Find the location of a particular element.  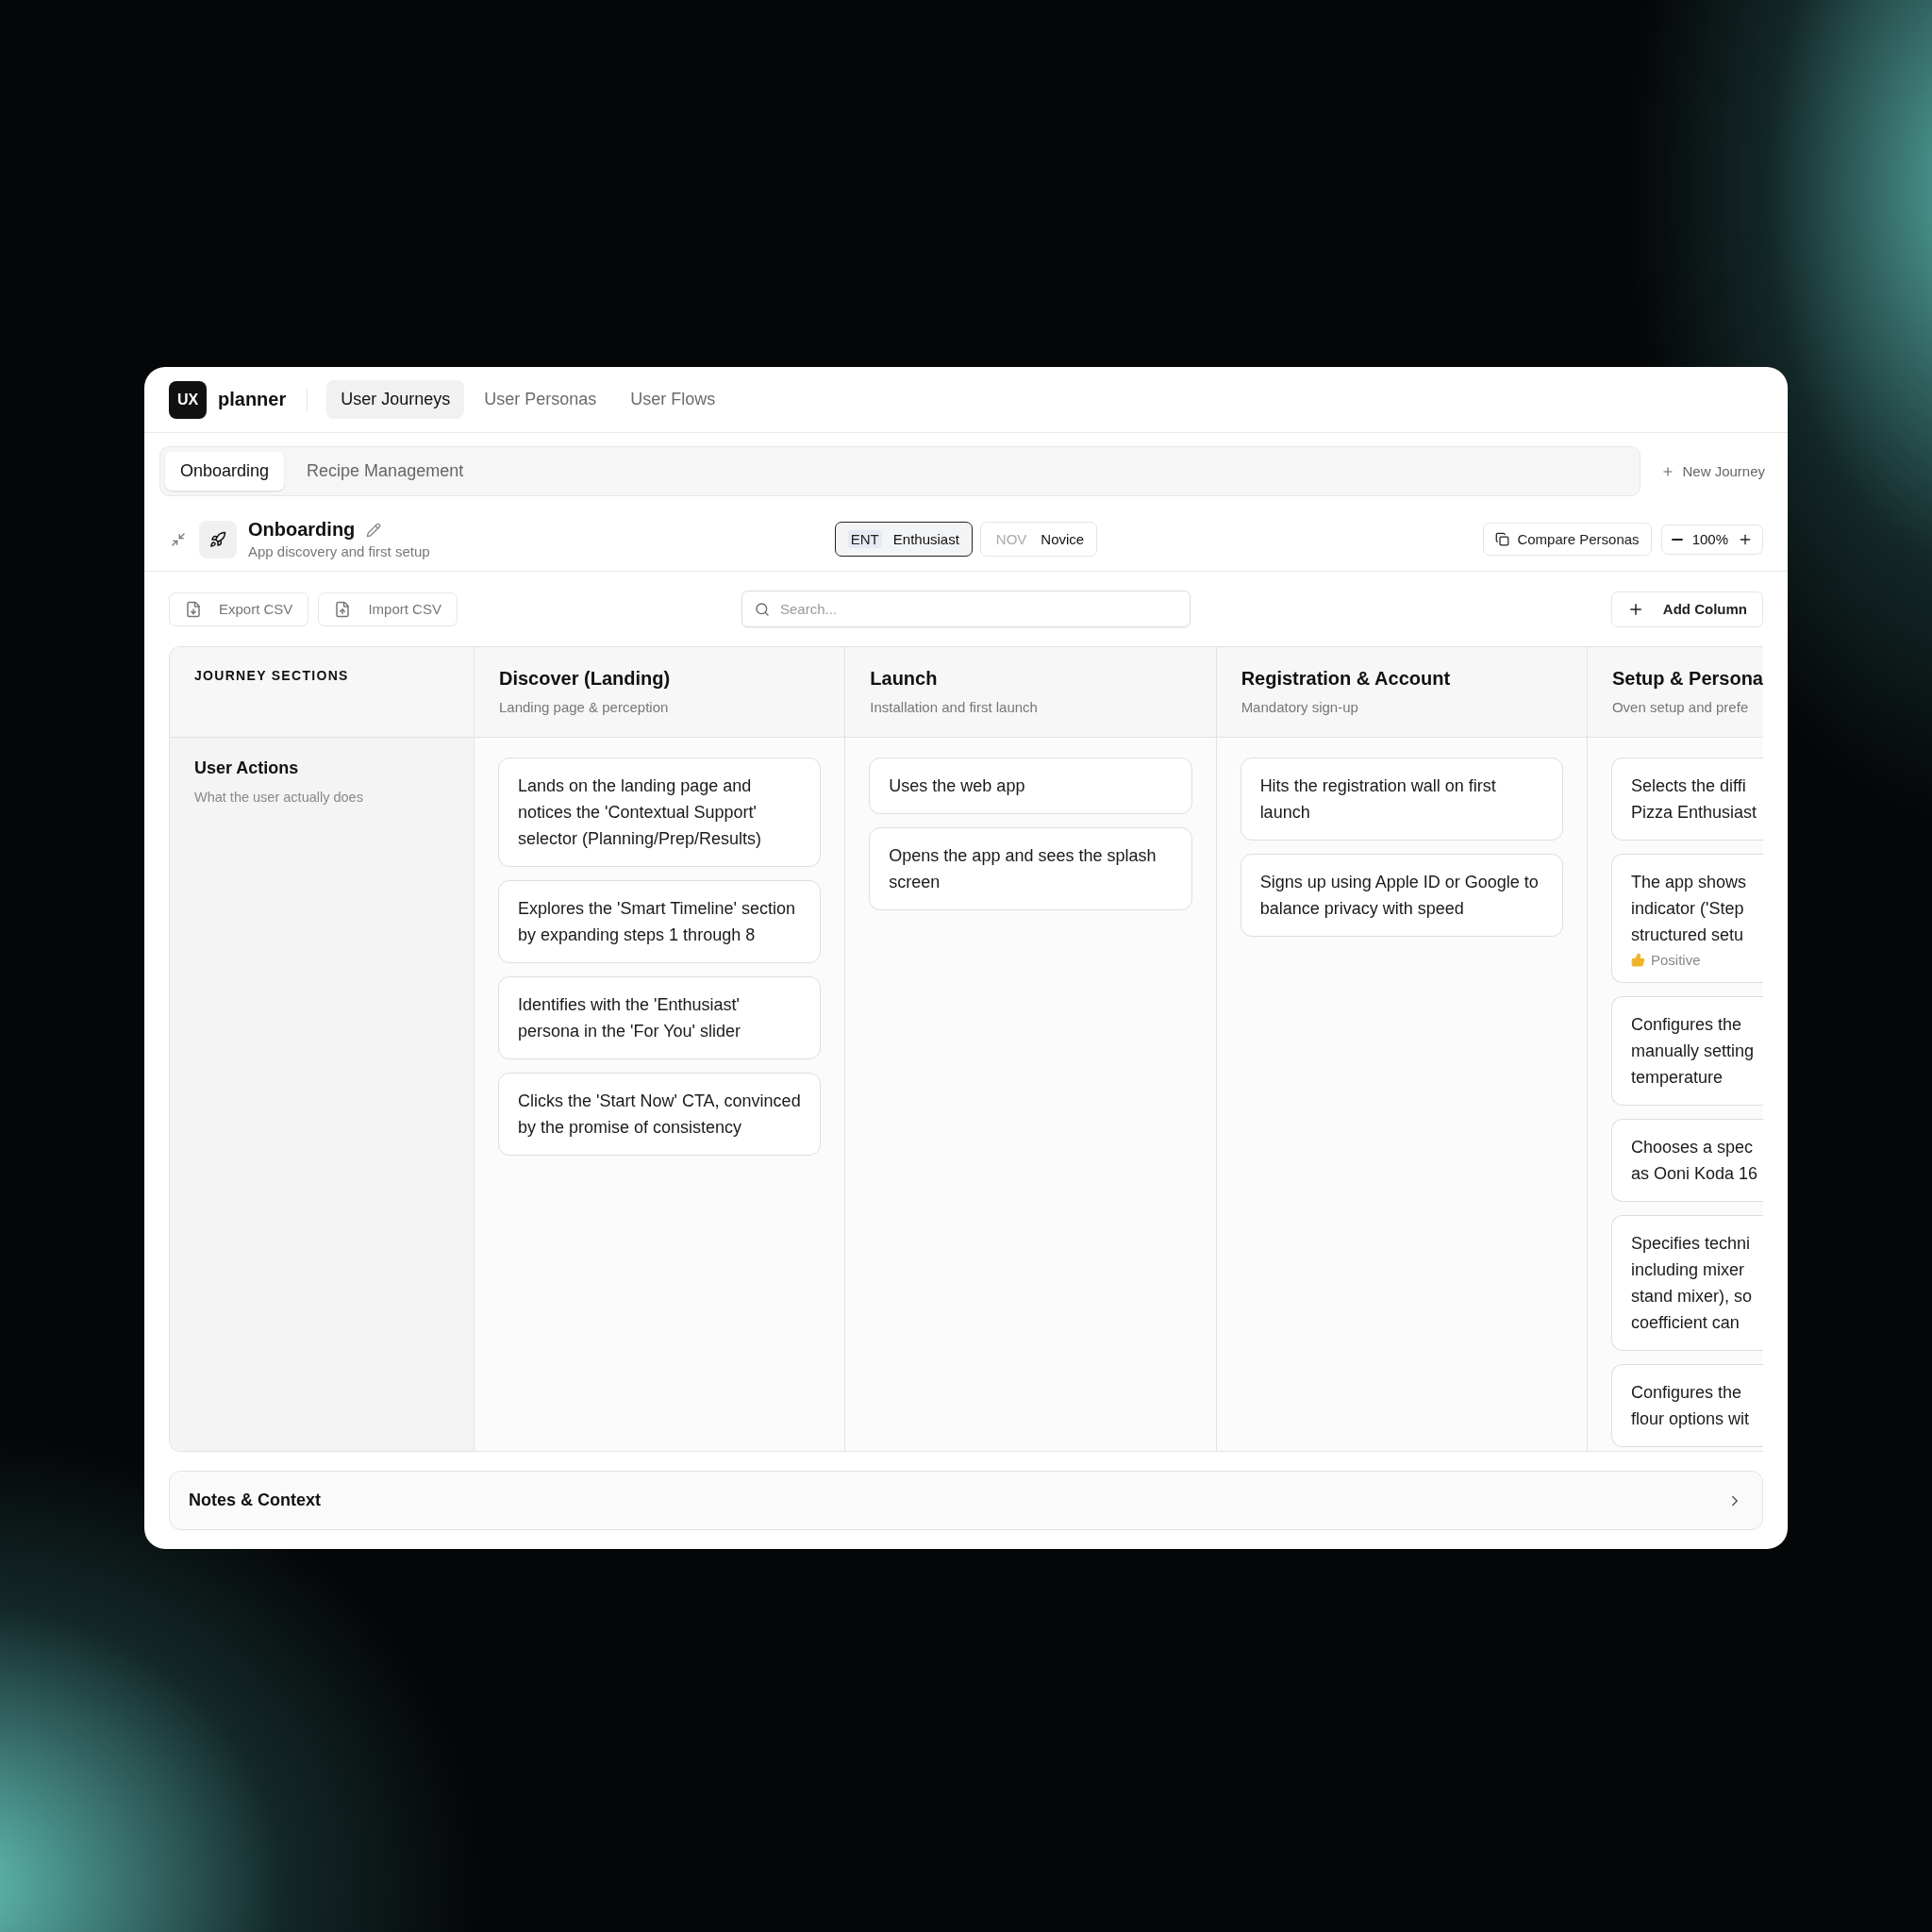

card-text-line: Specifies techni is located at coordinates (1691, 1244).